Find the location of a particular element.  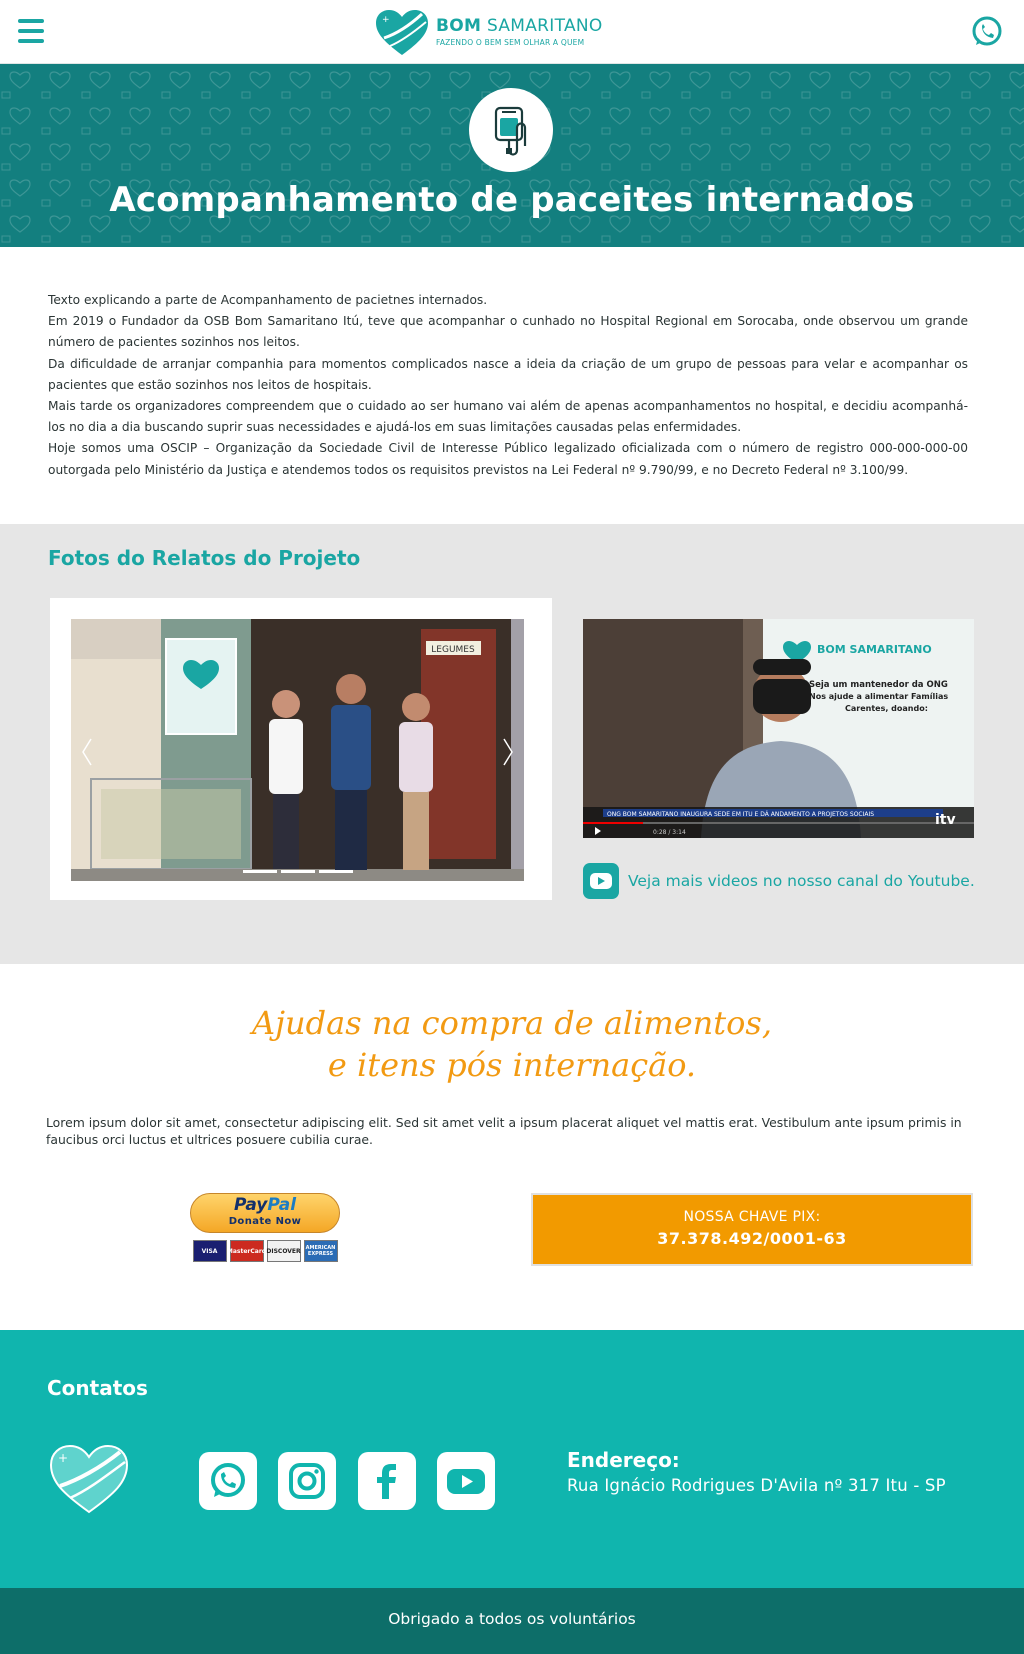

logo-tagline: FAZENDO O BEM SEM OLHAR A QUEM is located at coordinates (510, 42).